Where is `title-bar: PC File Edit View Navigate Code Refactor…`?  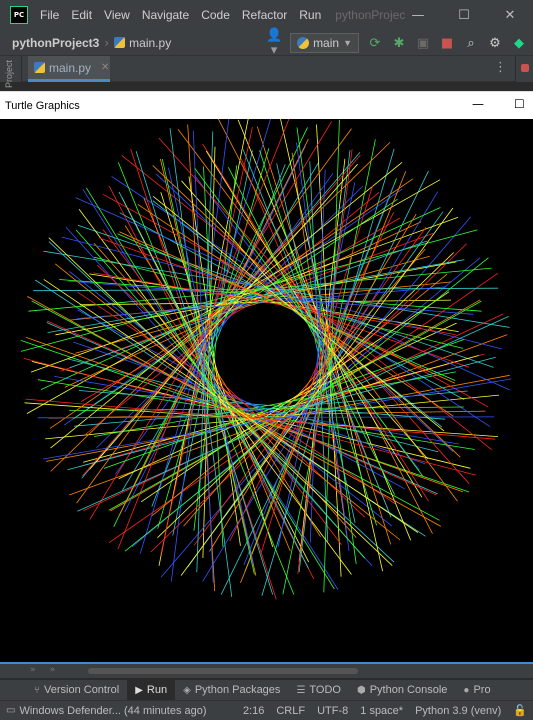 title-bar: PC File Edit View Navigate Code Refactor… is located at coordinates (266, 15).